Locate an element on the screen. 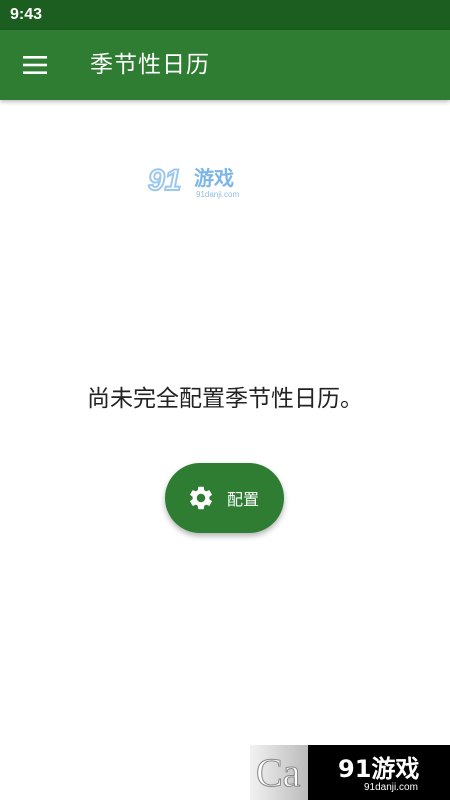 This screenshot has width=450, height=800. corner-watermark-badge: 91游戏 91danji.com is located at coordinates (379, 772).